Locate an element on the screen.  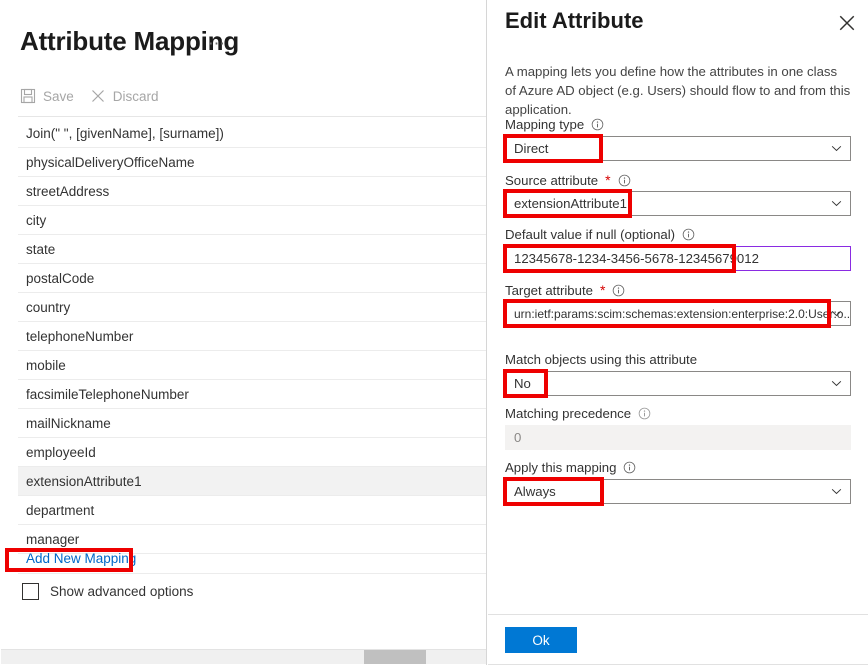
horizontal-scrollbar is located at coordinates (243, 656).